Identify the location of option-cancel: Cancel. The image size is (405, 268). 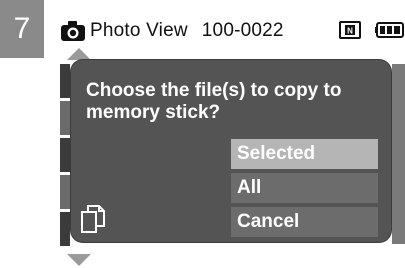
(304, 222).